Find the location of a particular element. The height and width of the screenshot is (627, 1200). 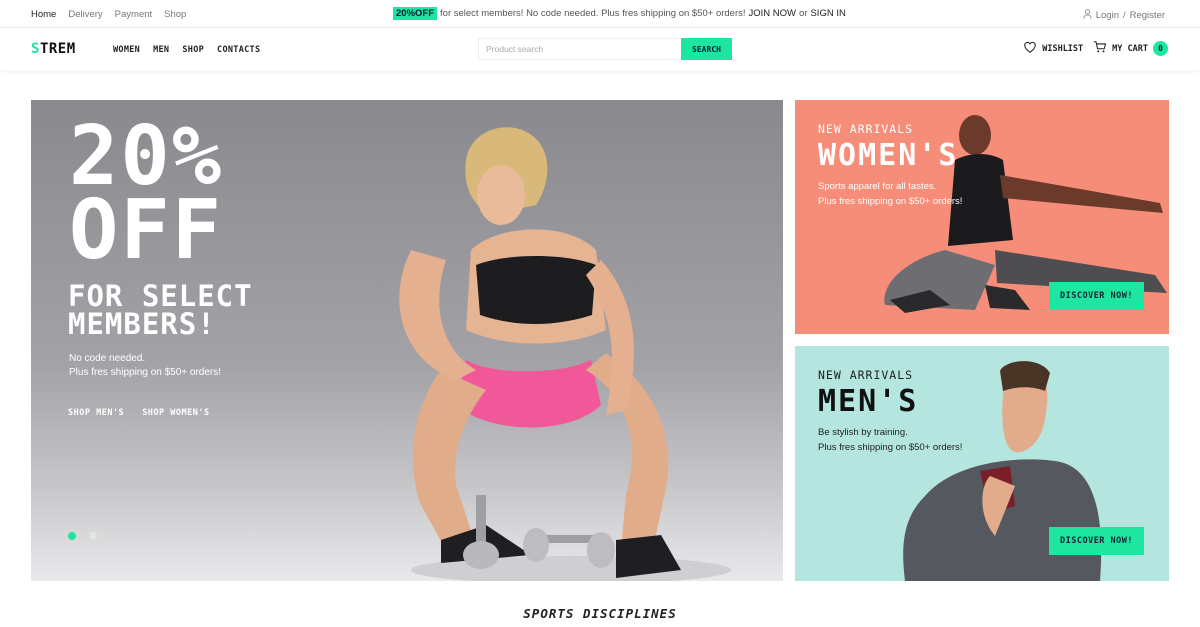

hero-links: SHOP MEN'S SHOP WOMEN'S is located at coordinates (139, 413).